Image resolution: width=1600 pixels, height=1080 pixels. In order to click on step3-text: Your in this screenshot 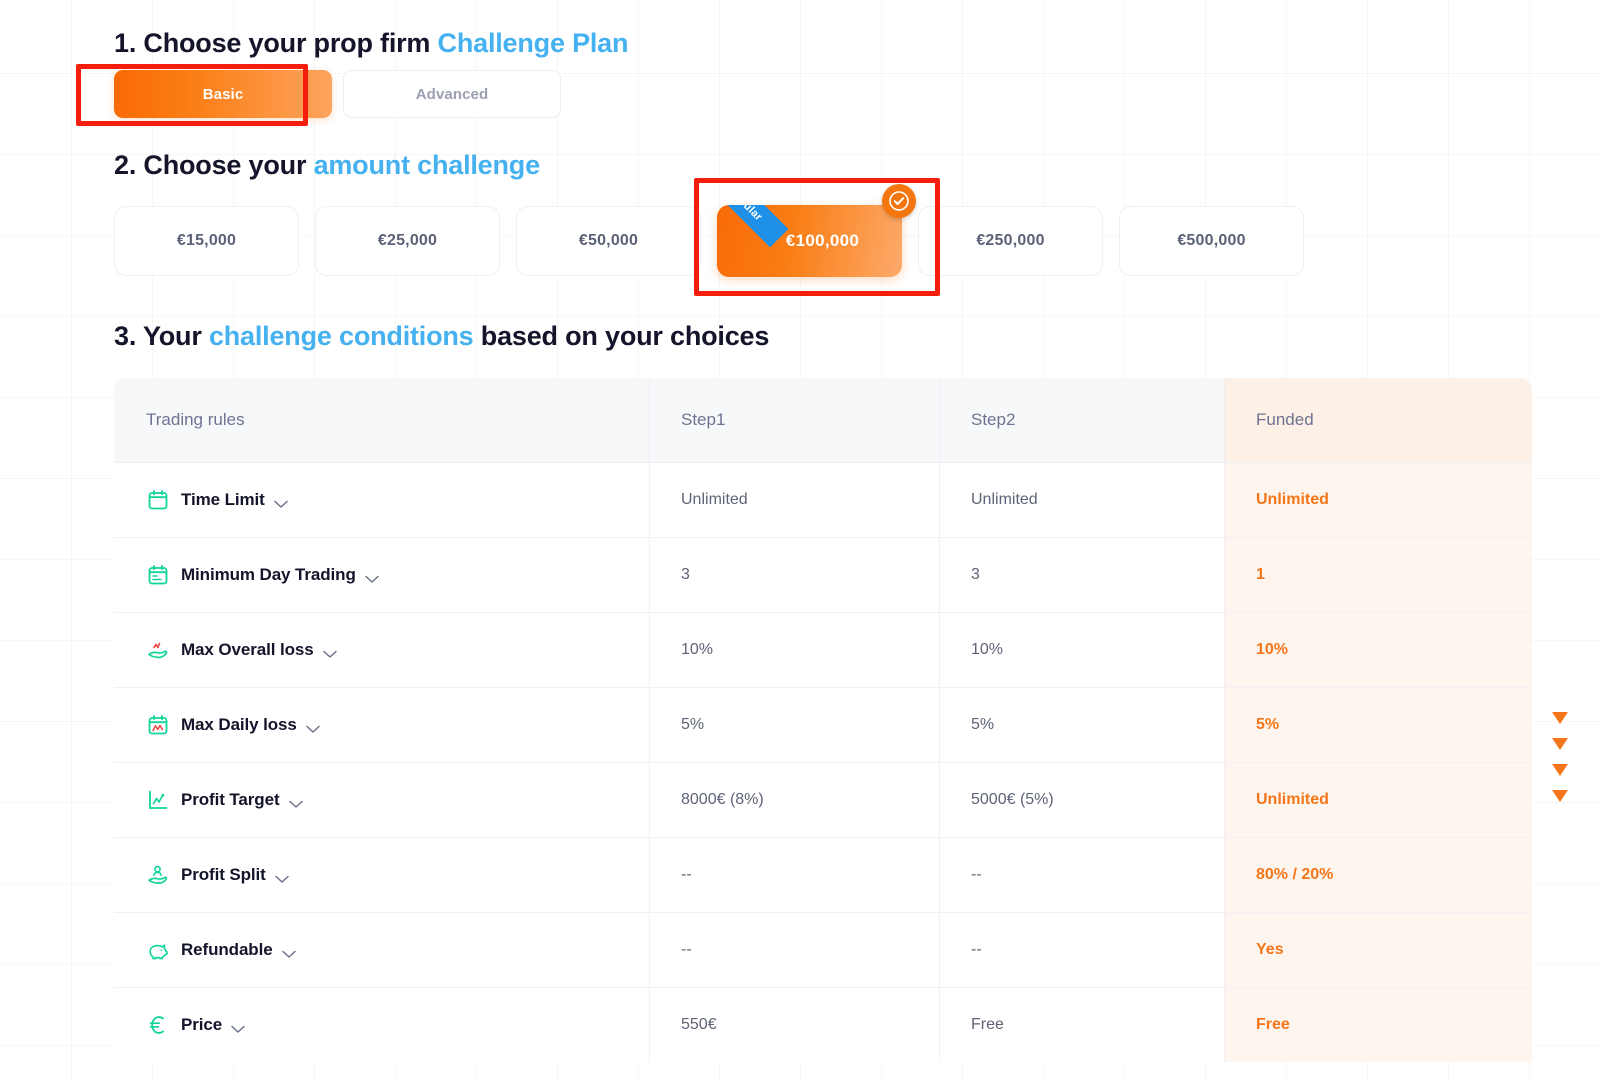, I will do `click(172, 336)`.